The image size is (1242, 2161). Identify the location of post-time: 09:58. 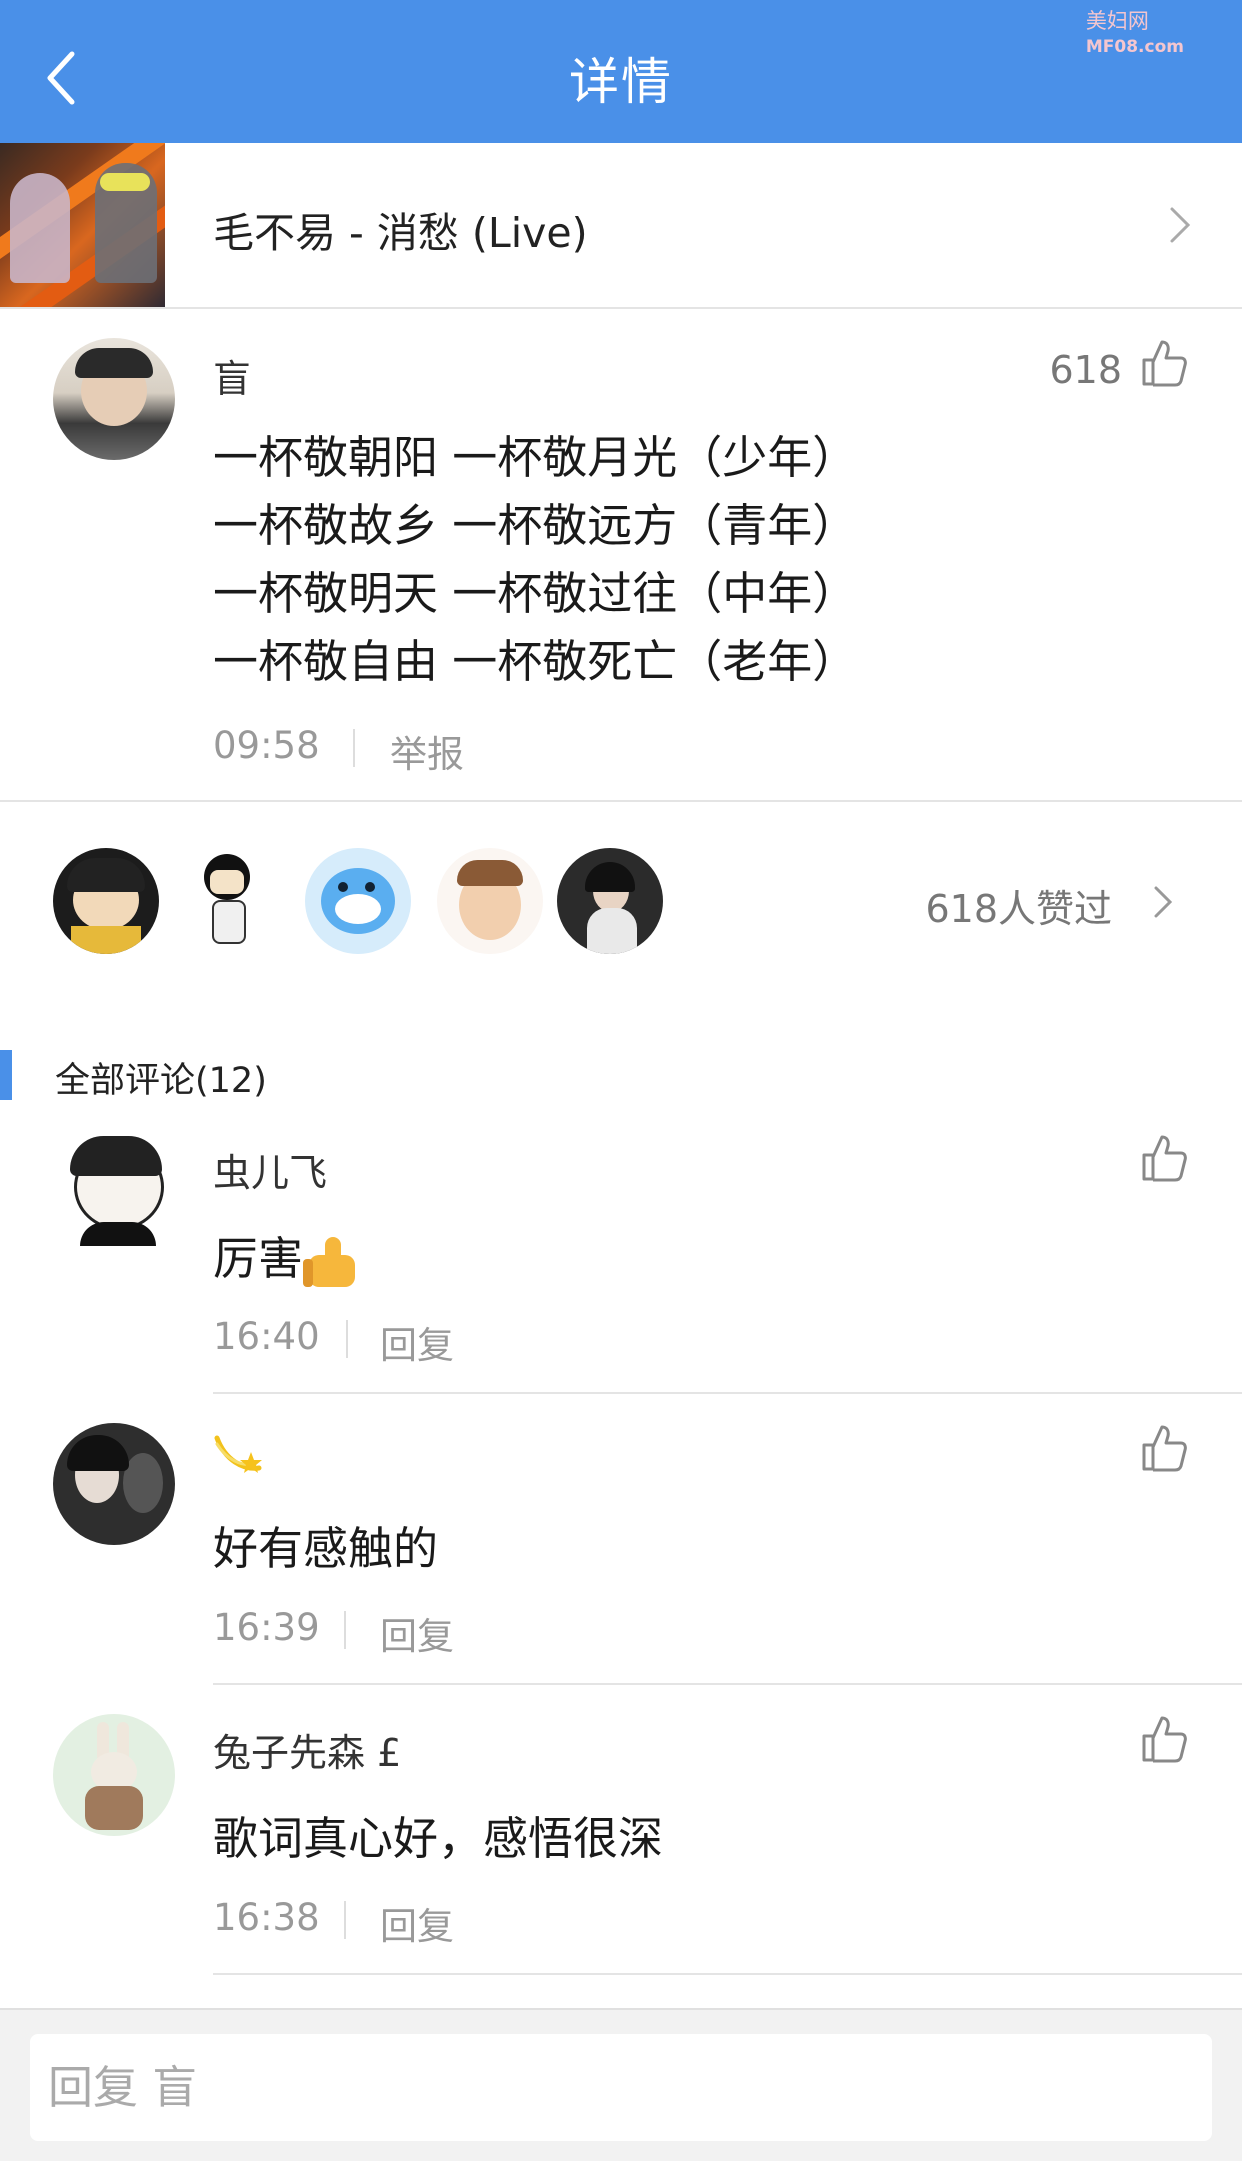
(266, 745).